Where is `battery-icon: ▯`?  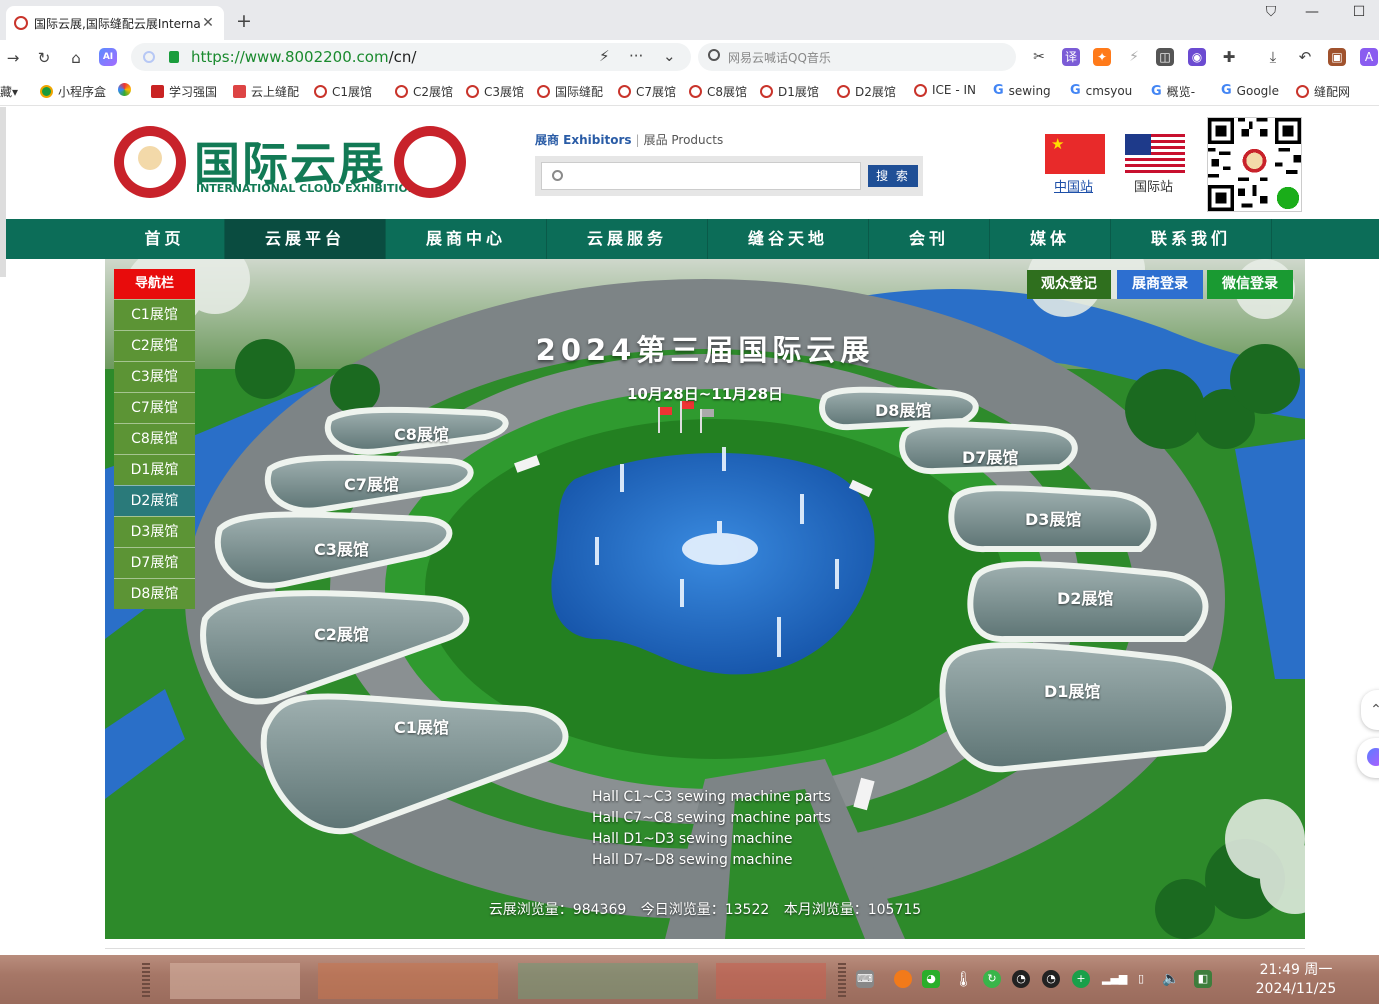
battery-icon: ▯ is located at coordinates (1141, 979).